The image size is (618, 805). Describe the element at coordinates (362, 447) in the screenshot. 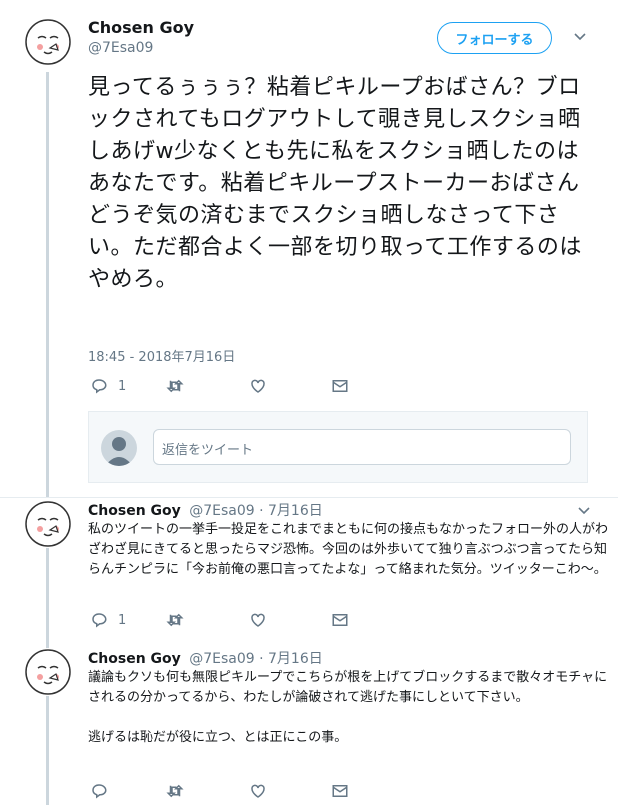

I see `reply-input: 返信をツイート` at that location.